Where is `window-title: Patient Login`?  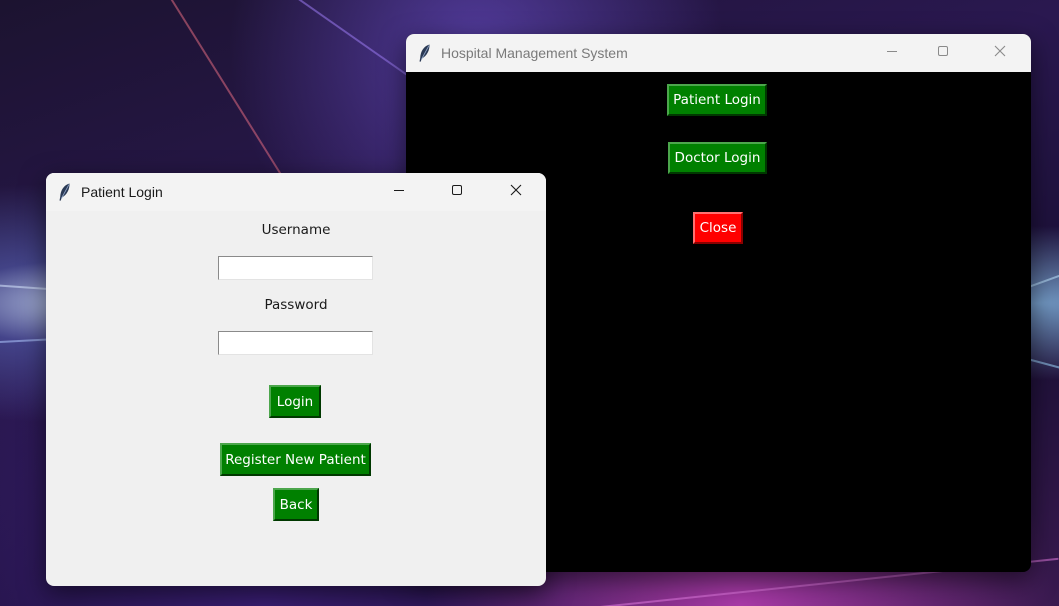
window-title: Patient Login is located at coordinates (122, 192).